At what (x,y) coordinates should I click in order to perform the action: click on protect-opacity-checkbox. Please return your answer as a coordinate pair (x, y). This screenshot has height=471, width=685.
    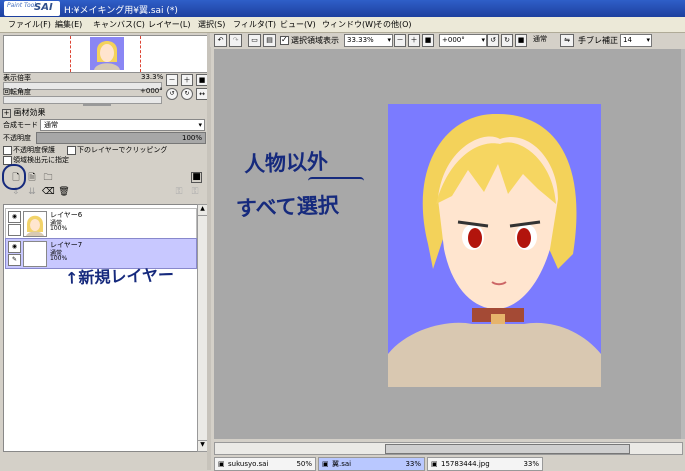
    Looking at the image, I should click on (7, 150).